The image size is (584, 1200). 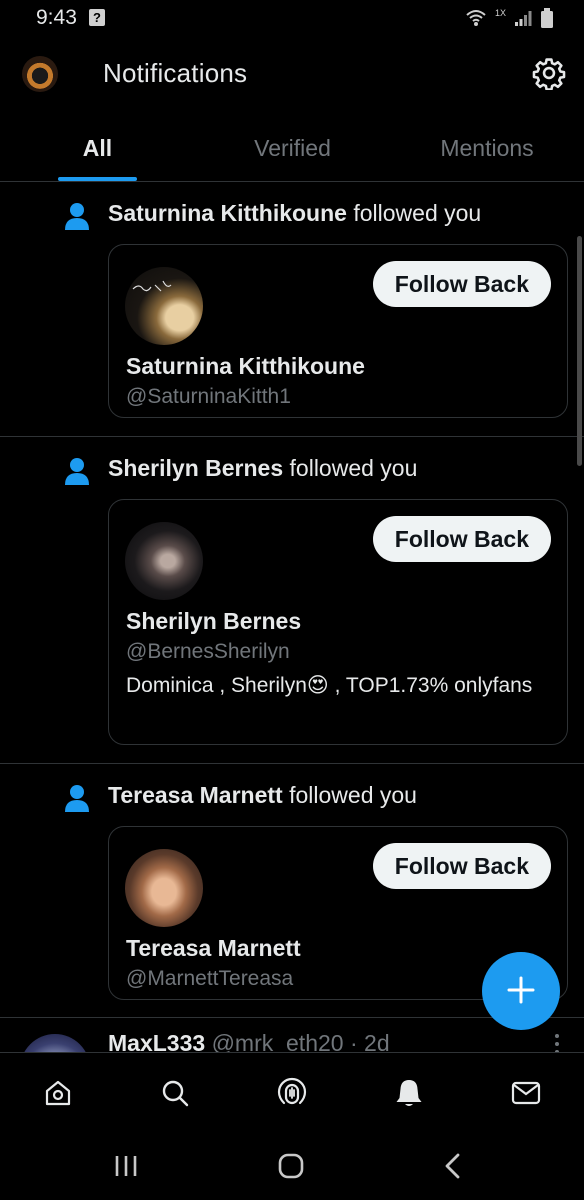 I want to click on home-icon, so click(x=58, y=1092).